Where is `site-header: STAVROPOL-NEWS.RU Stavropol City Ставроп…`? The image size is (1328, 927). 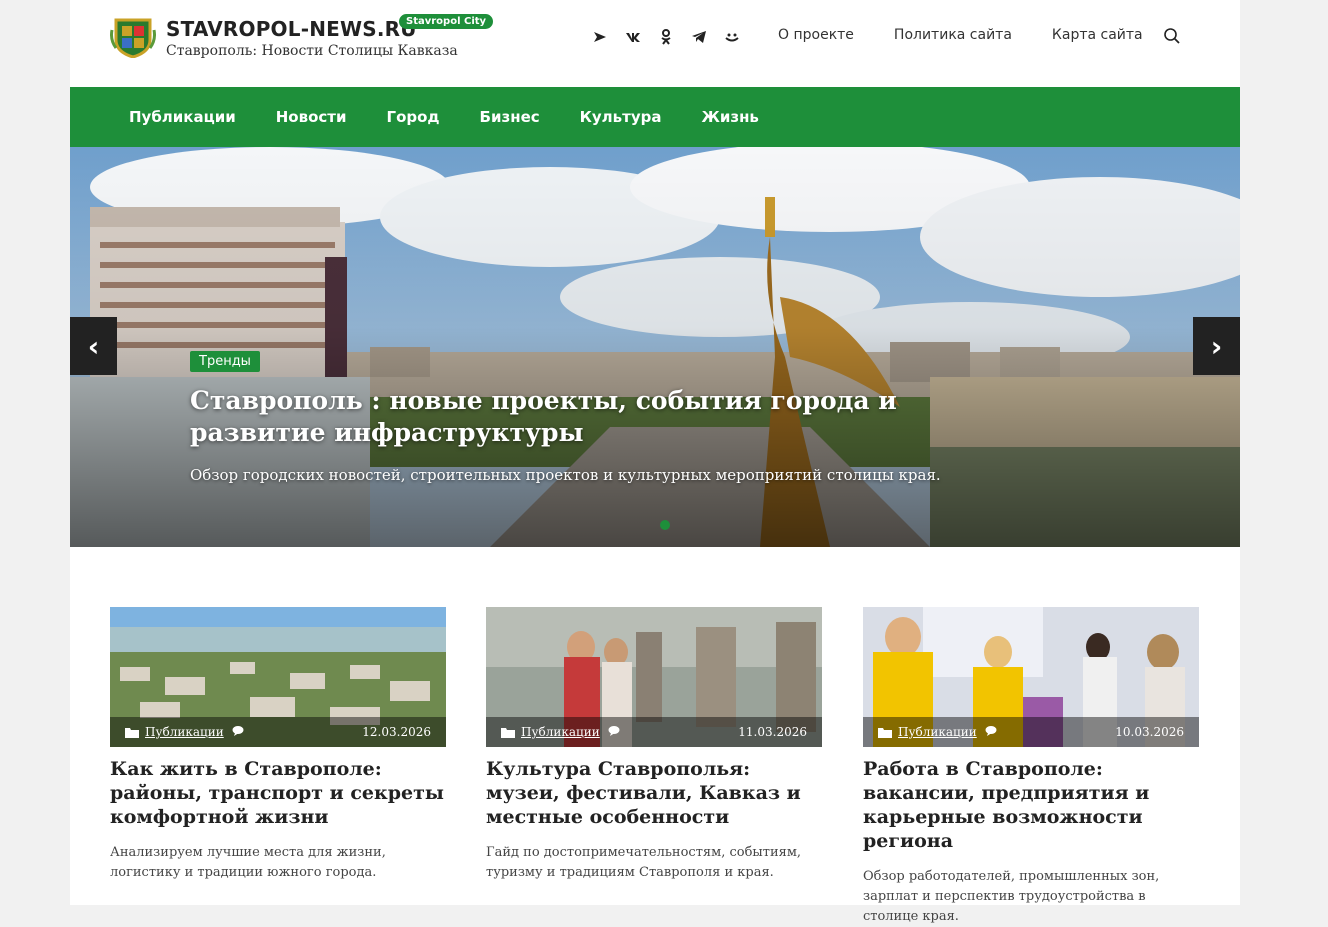
site-header: STAVROPOL-NEWS.RU Stavropol City Ставроп… is located at coordinates (655, 43).